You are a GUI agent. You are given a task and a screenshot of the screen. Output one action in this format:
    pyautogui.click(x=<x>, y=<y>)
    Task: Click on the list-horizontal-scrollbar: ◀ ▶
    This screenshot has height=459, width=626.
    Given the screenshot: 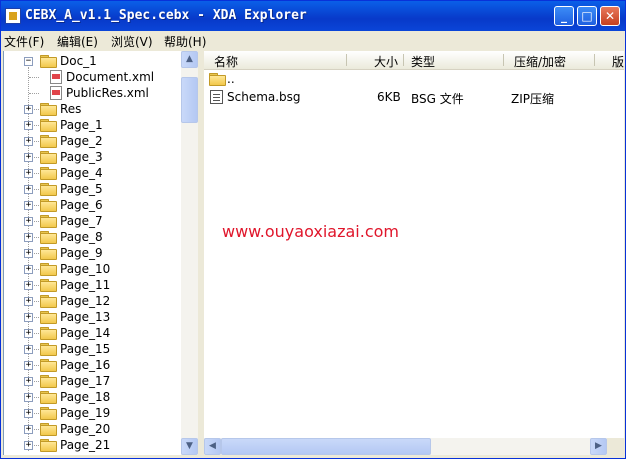 What is the action you would take?
    pyautogui.click(x=414, y=446)
    